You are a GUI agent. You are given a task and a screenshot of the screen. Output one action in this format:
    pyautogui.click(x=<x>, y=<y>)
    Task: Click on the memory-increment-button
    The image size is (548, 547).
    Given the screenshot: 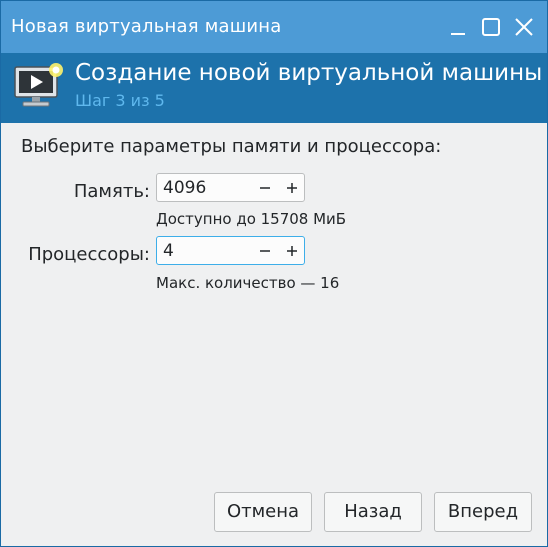 What is the action you would take?
    pyautogui.click(x=292, y=188)
    